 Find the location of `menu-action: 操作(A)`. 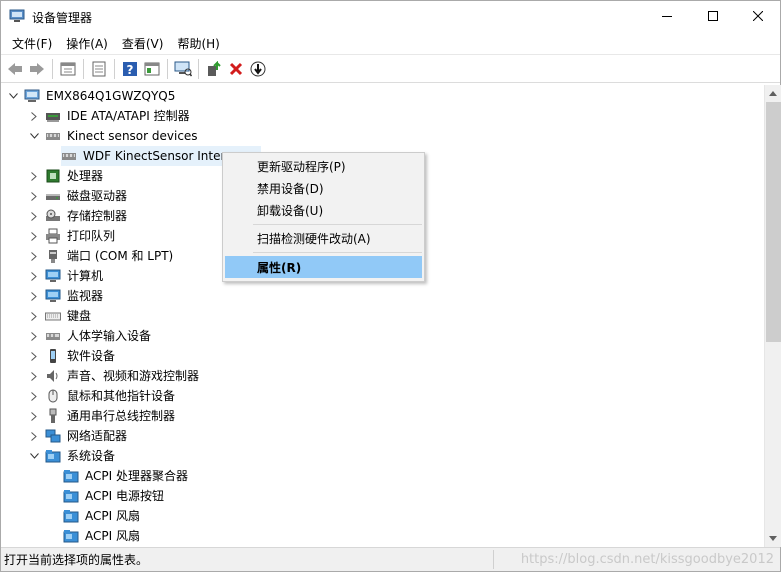

menu-action: 操作(A) is located at coordinates (87, 43).